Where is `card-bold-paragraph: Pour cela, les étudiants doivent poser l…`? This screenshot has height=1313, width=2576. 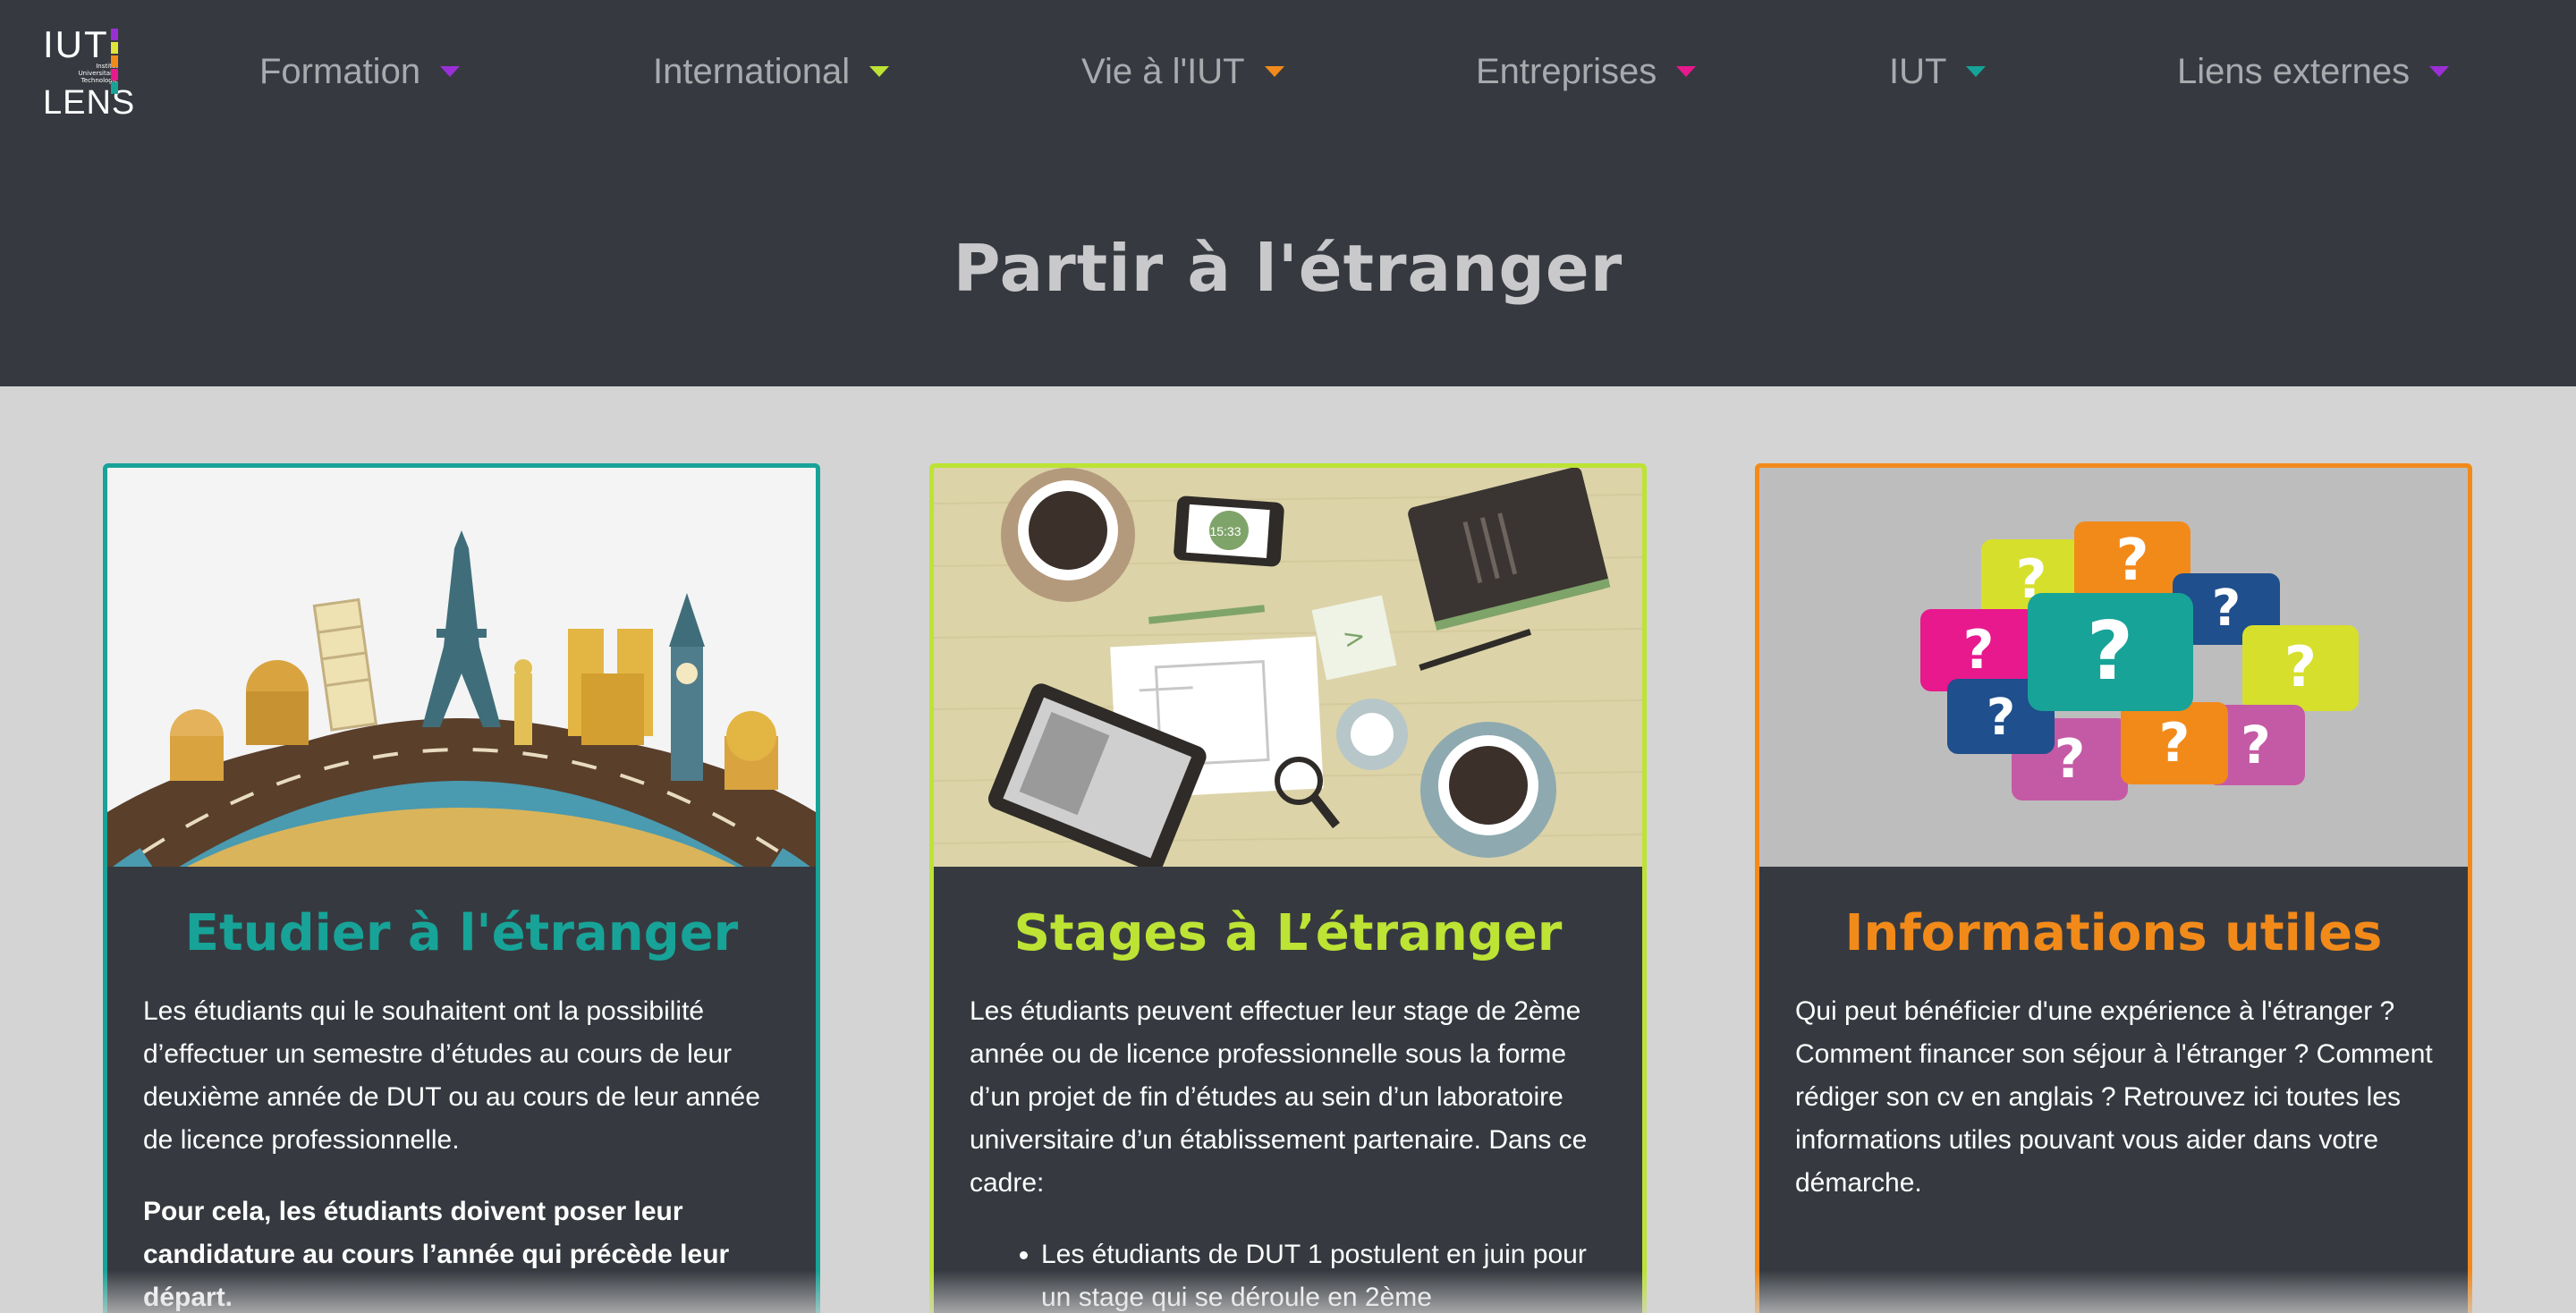 card-bold-paragraph: Pour cela, les étudiants doivent poser l… is located at coordinates (436, 1254).